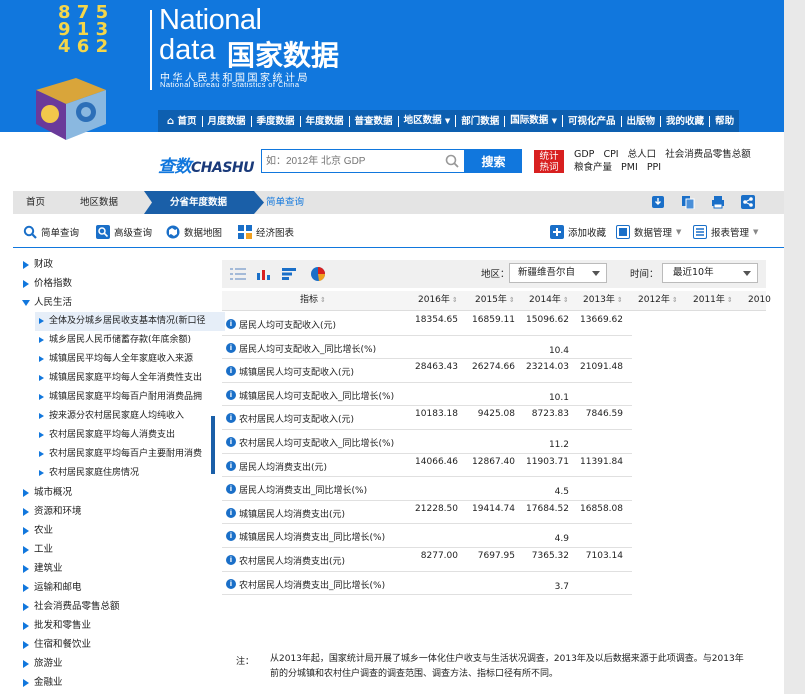  I want to click on nav-regional: 地区数据 ▼, so click(428, 121).